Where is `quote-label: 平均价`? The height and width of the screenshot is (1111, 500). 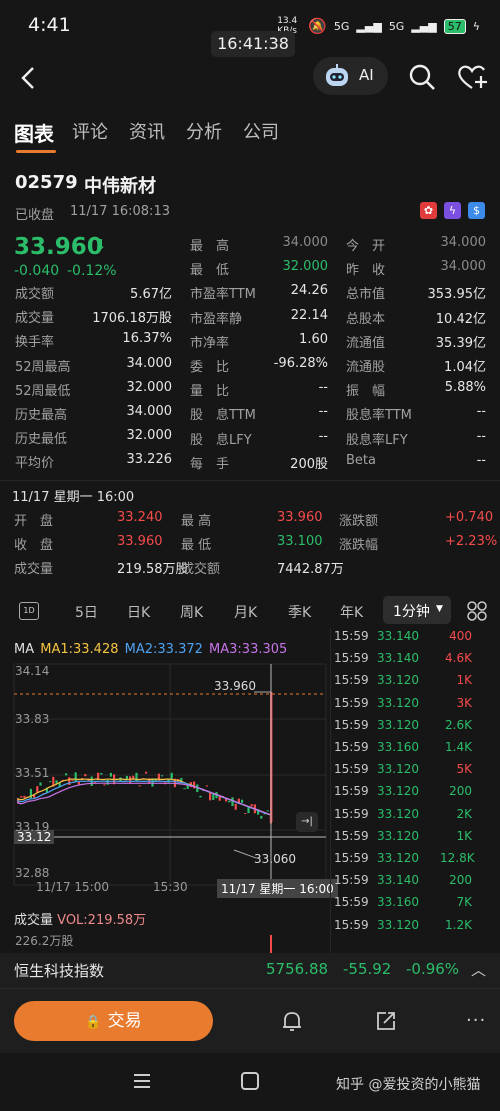
quote-label: 平均价 is located at coordinates (35, 464).